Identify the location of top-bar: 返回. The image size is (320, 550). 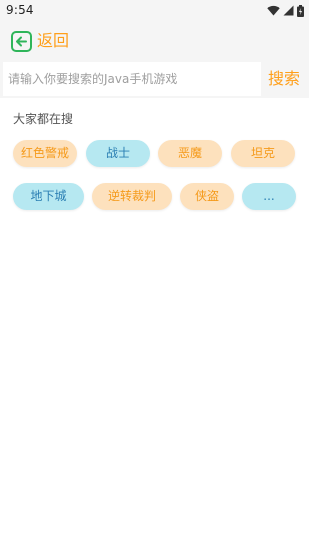
(154, 41).